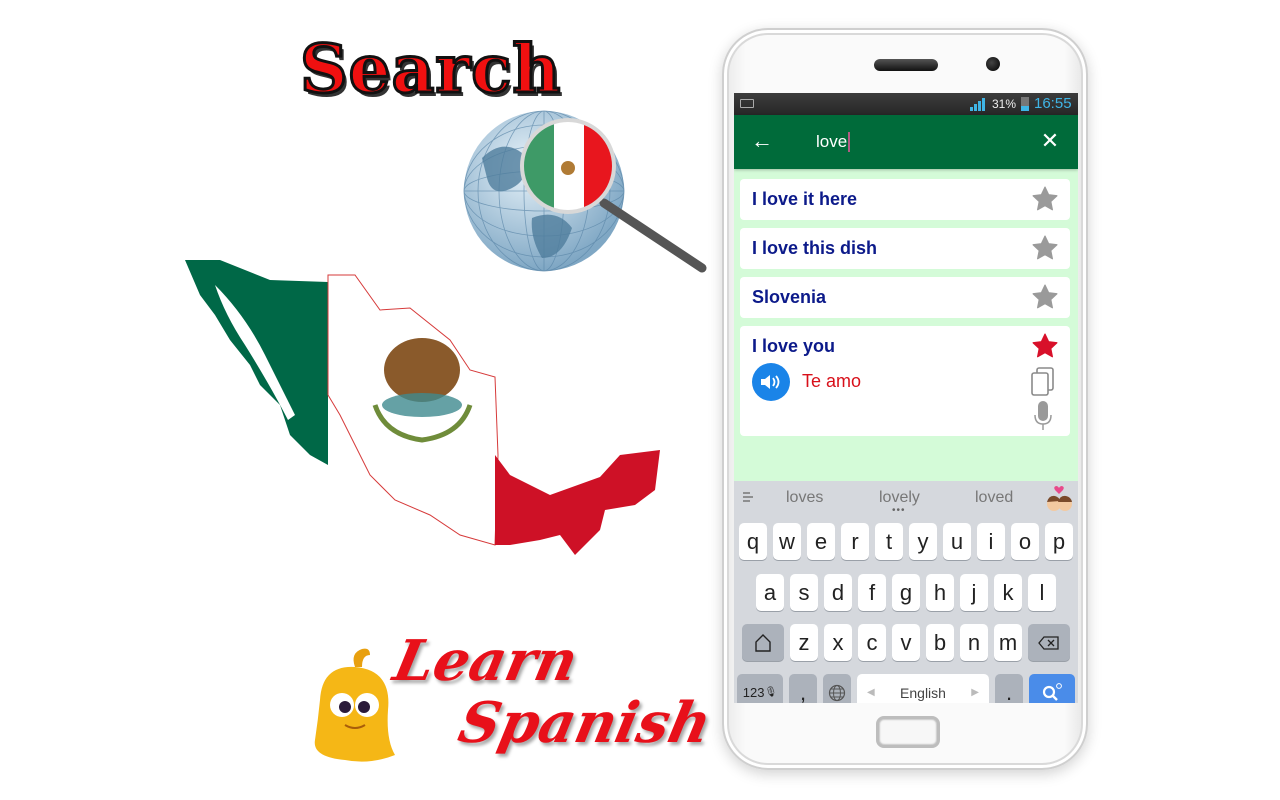 The height and width of the screenshot is (800, 1280). What do you see at coordinates (838, 642) in the screenshot?
I see `key-x: x` at bounding box center [838, 642].